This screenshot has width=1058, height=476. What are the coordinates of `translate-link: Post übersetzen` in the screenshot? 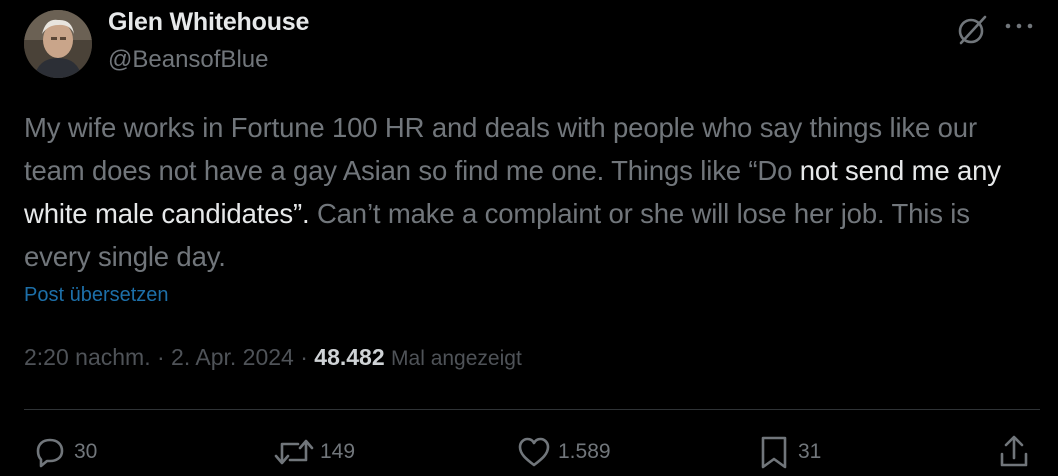 It's located at (96, 295).